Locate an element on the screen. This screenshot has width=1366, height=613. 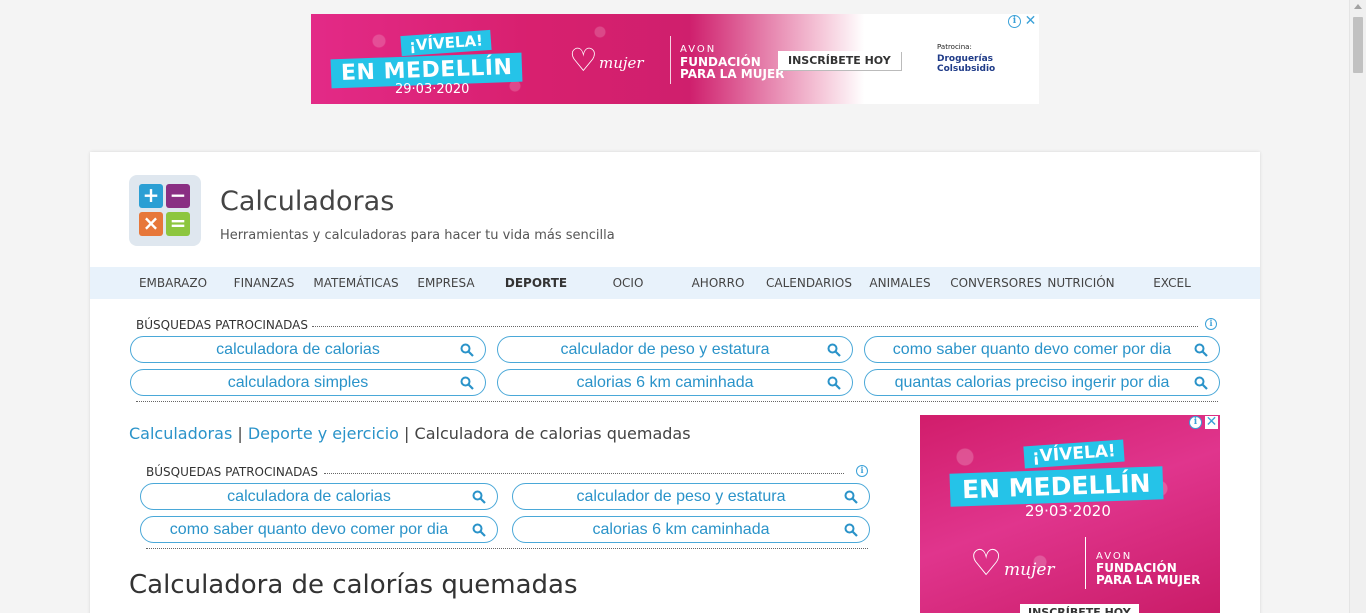
nav-item-ahorro: AHORRO is located at coordinates (718, 283).